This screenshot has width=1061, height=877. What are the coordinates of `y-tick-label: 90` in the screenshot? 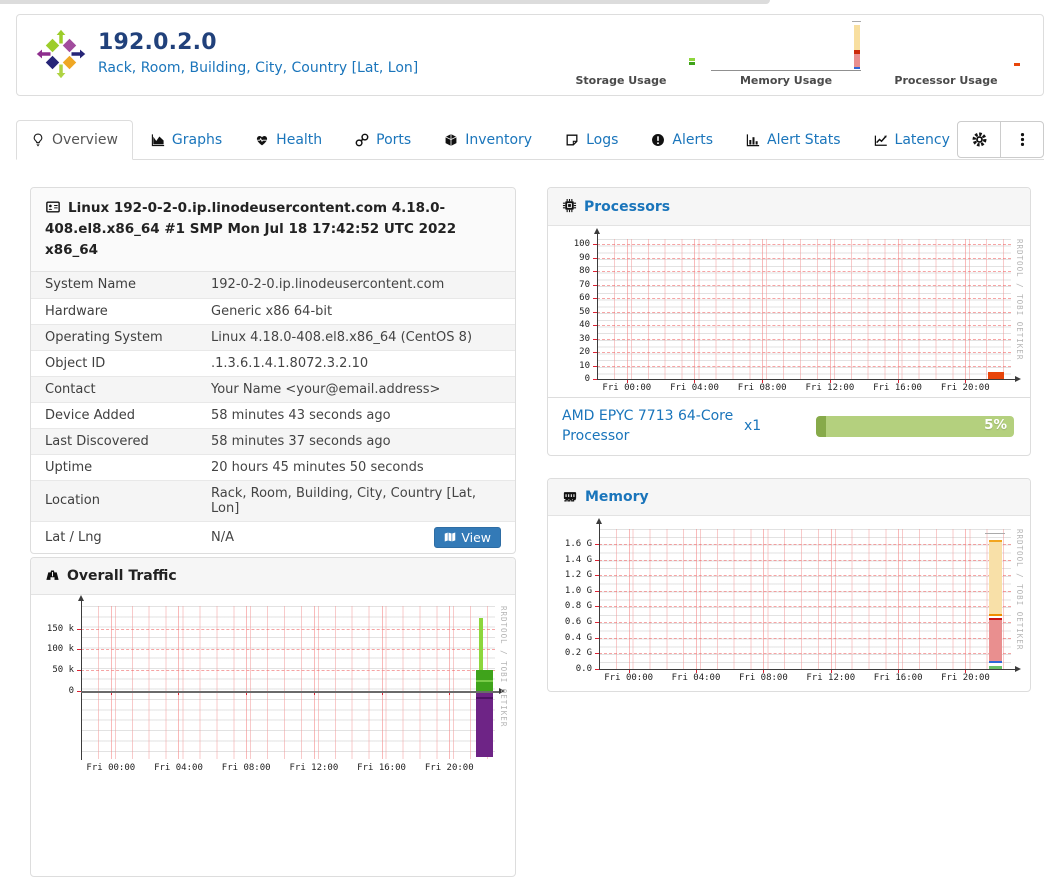 It's located at (584, 257).